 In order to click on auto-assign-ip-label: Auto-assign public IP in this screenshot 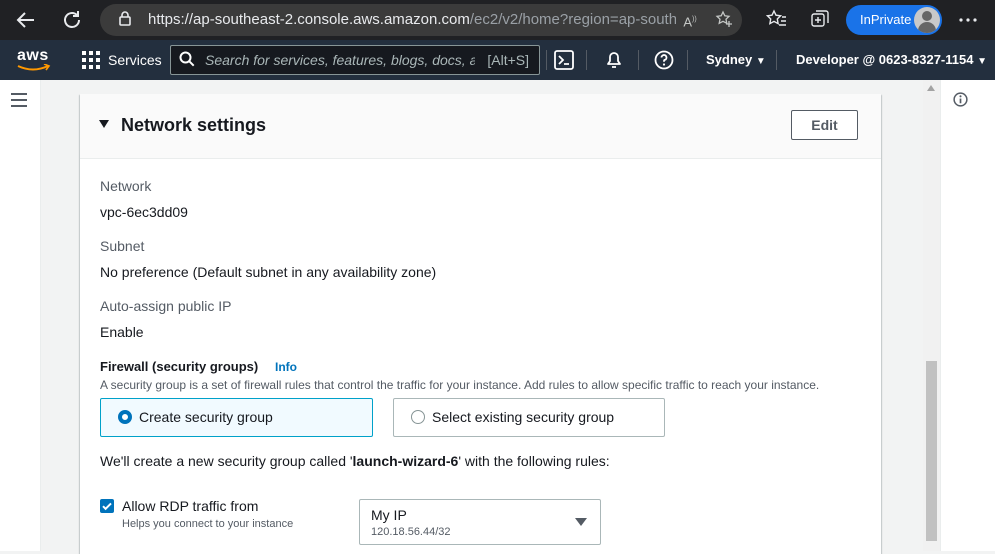, I will do `click(166, 306)`.